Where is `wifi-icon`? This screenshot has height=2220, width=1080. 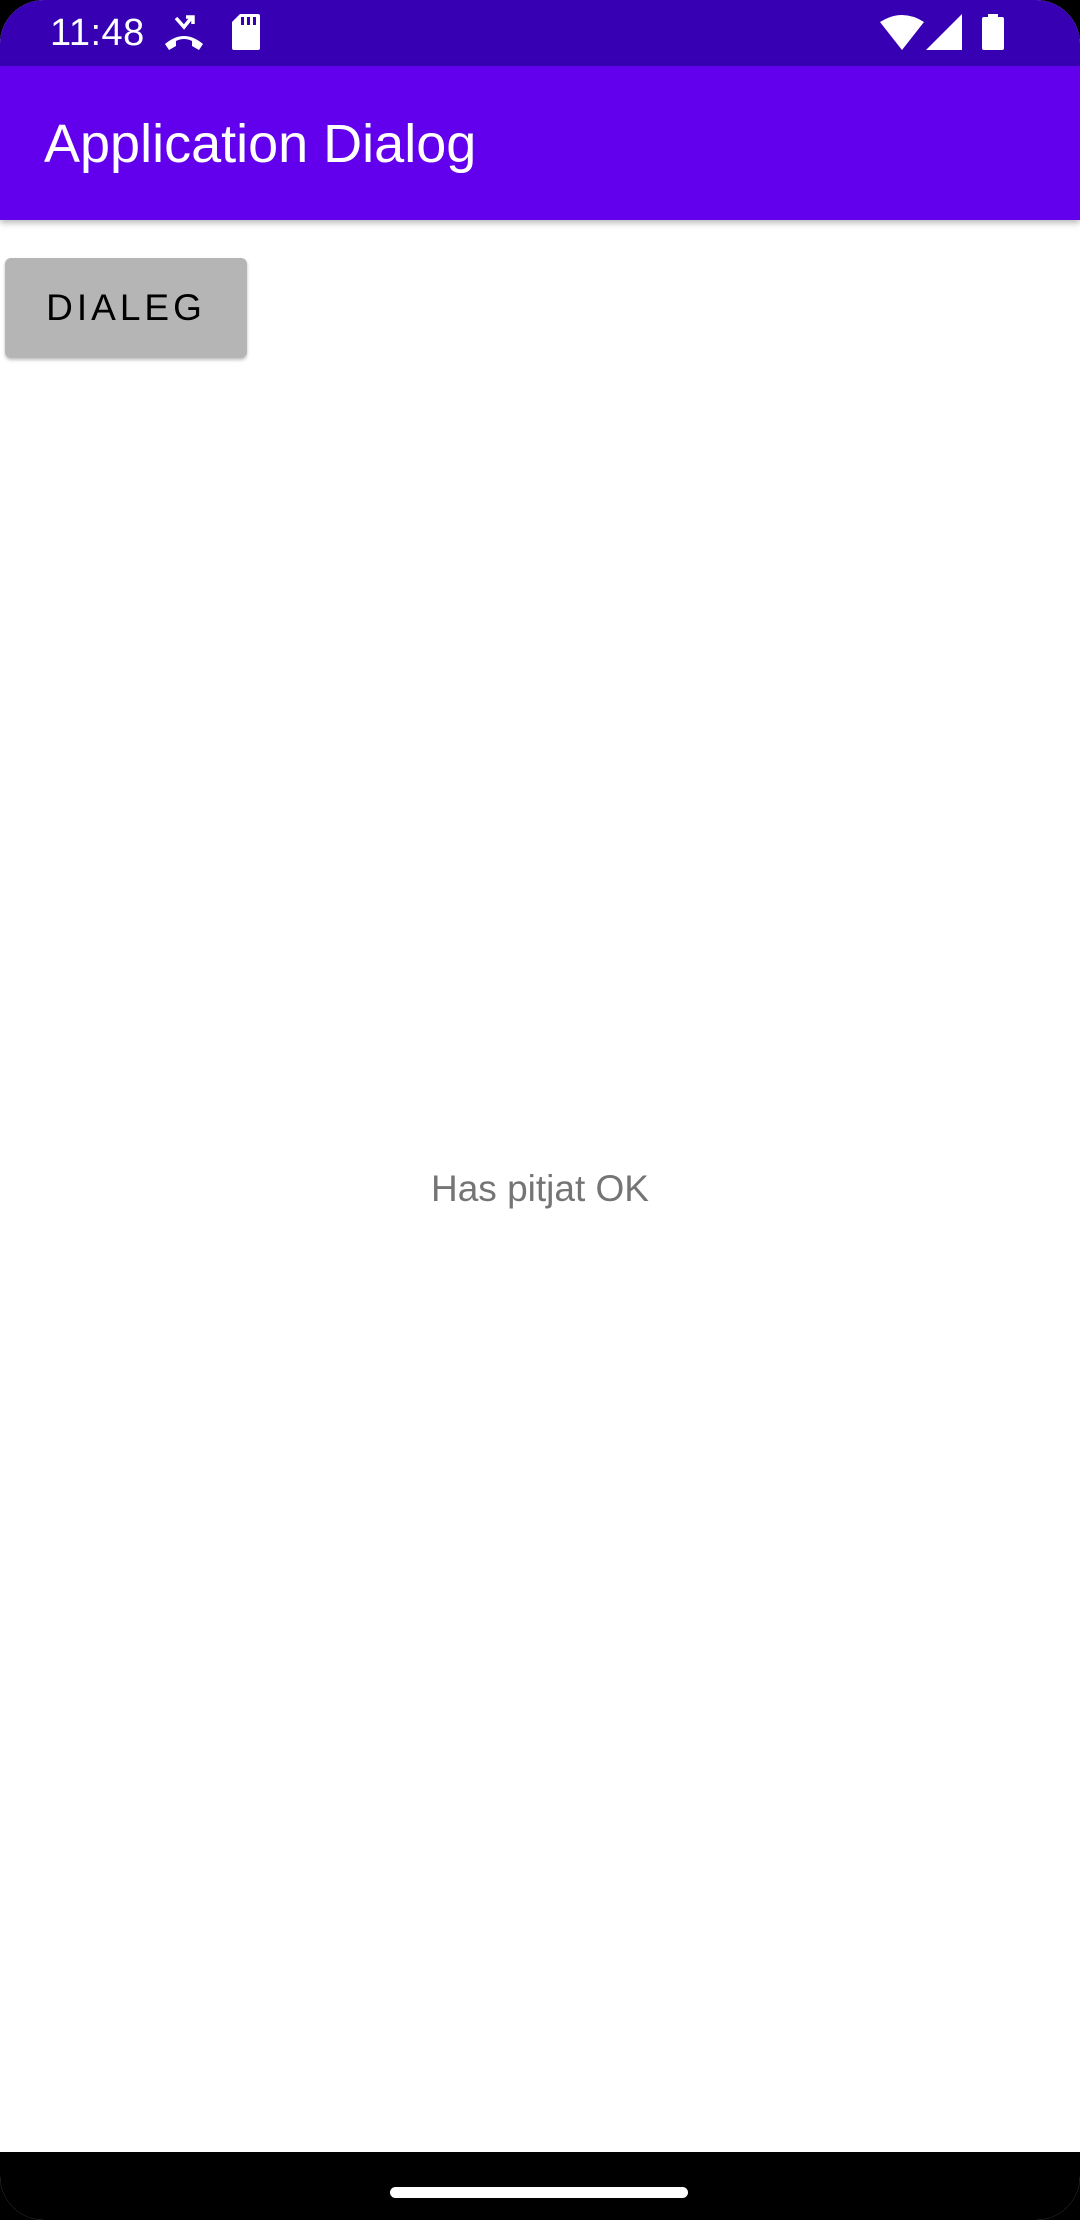 wifi-icon is located at coordinates (902, 34).